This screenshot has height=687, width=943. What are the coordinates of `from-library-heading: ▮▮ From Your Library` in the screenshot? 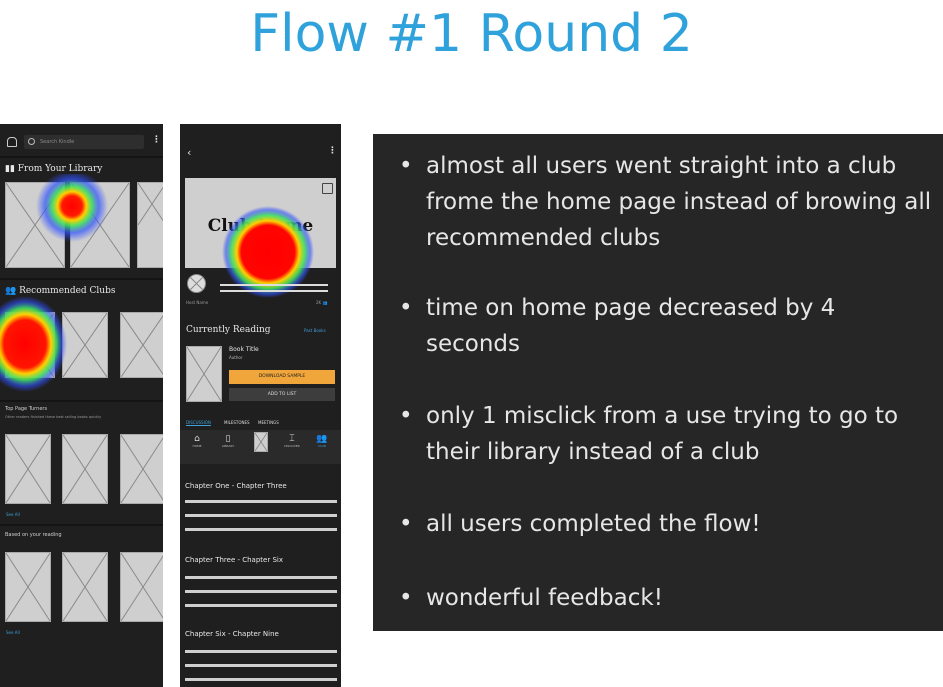 It's located at (54, 169).